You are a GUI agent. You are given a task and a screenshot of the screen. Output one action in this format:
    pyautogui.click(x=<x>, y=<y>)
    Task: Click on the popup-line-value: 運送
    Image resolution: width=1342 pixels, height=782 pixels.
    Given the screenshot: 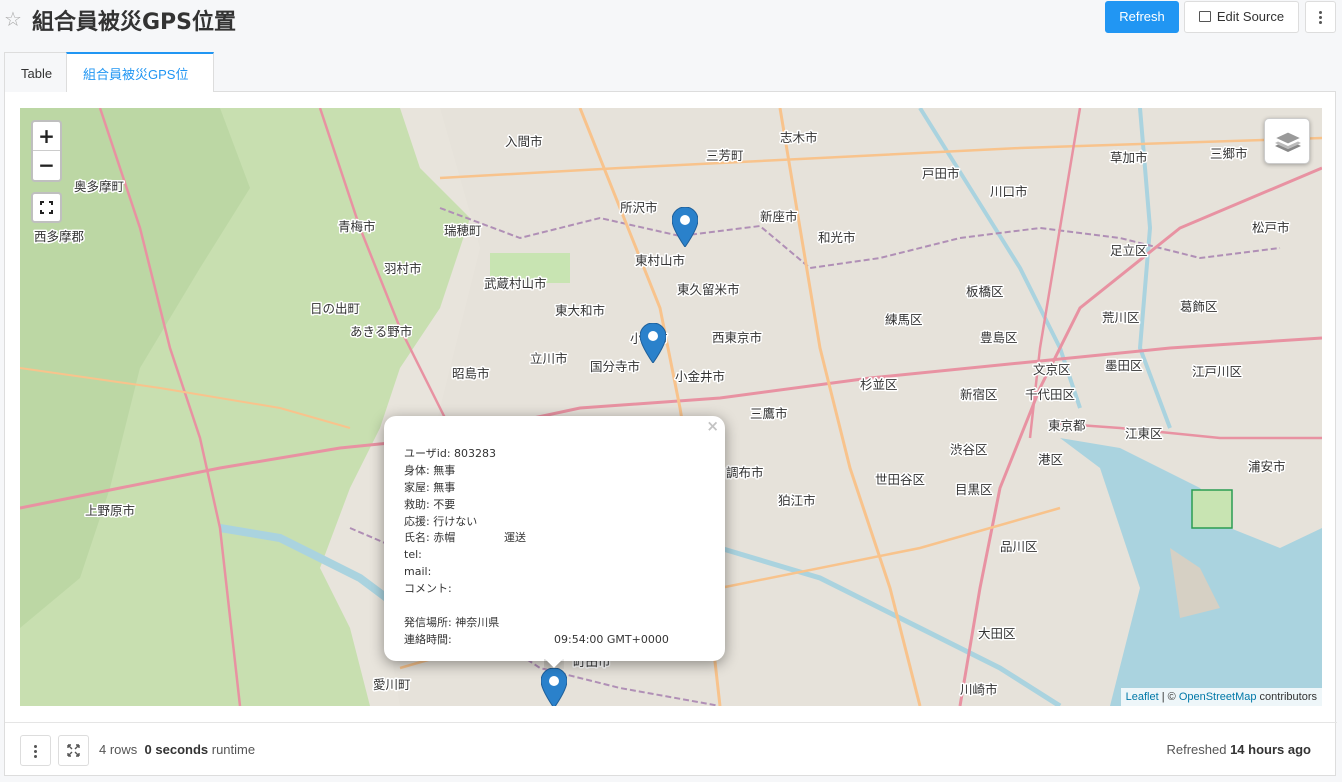 What is the action you would take?
    pyautogui.click(x=515, y=538)
    